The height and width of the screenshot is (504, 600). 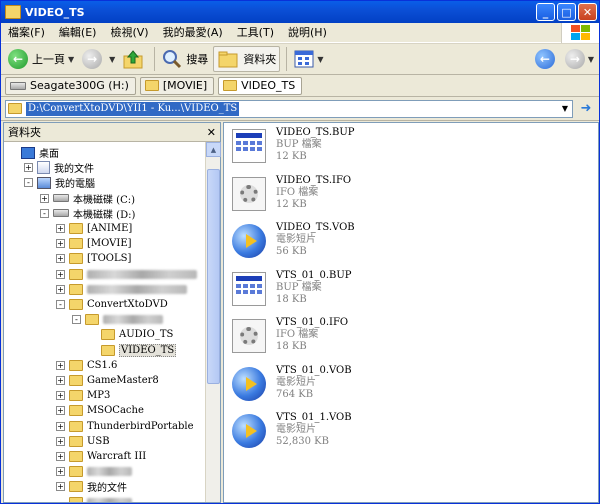 I want to click on views-button: ▼, so click(x=308, y=59).